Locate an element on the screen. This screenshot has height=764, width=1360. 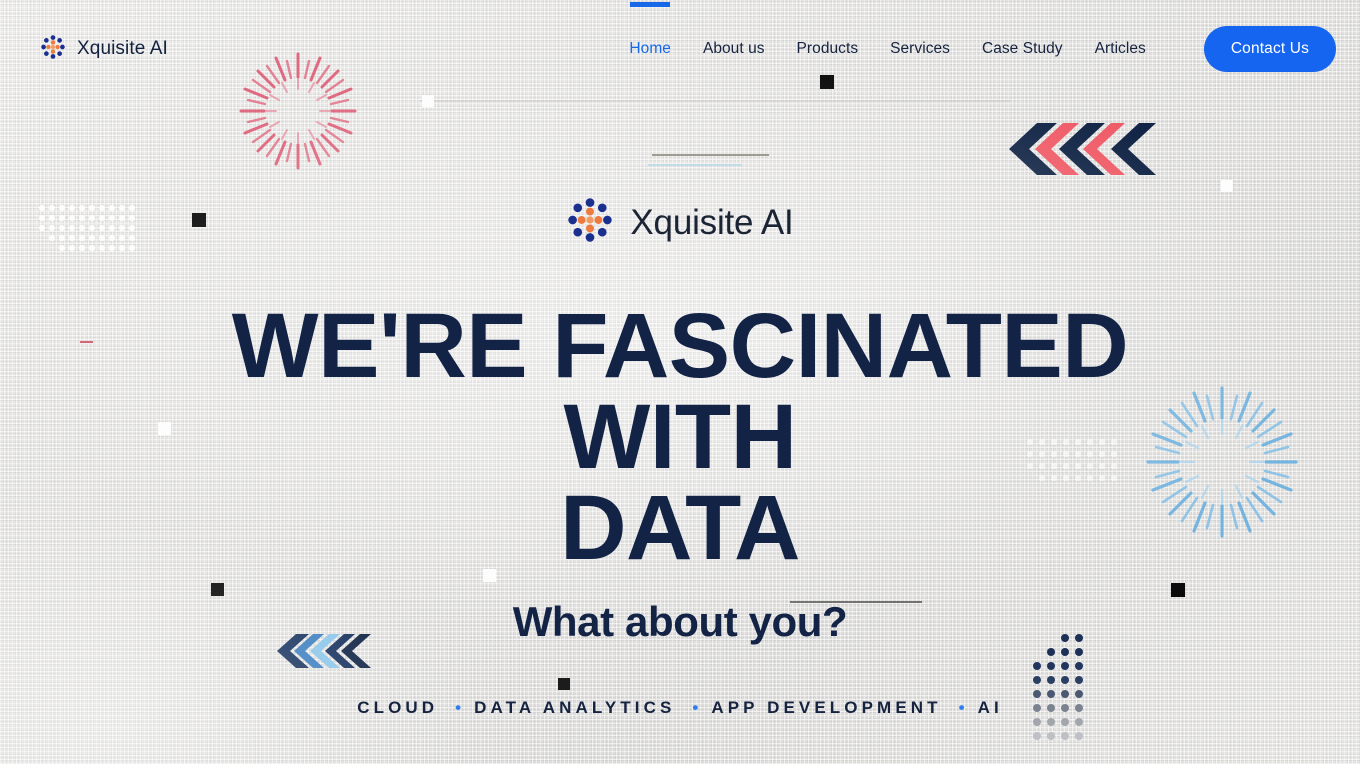
brand-logo: Xquisite AI is located at coordinates (104, 49).